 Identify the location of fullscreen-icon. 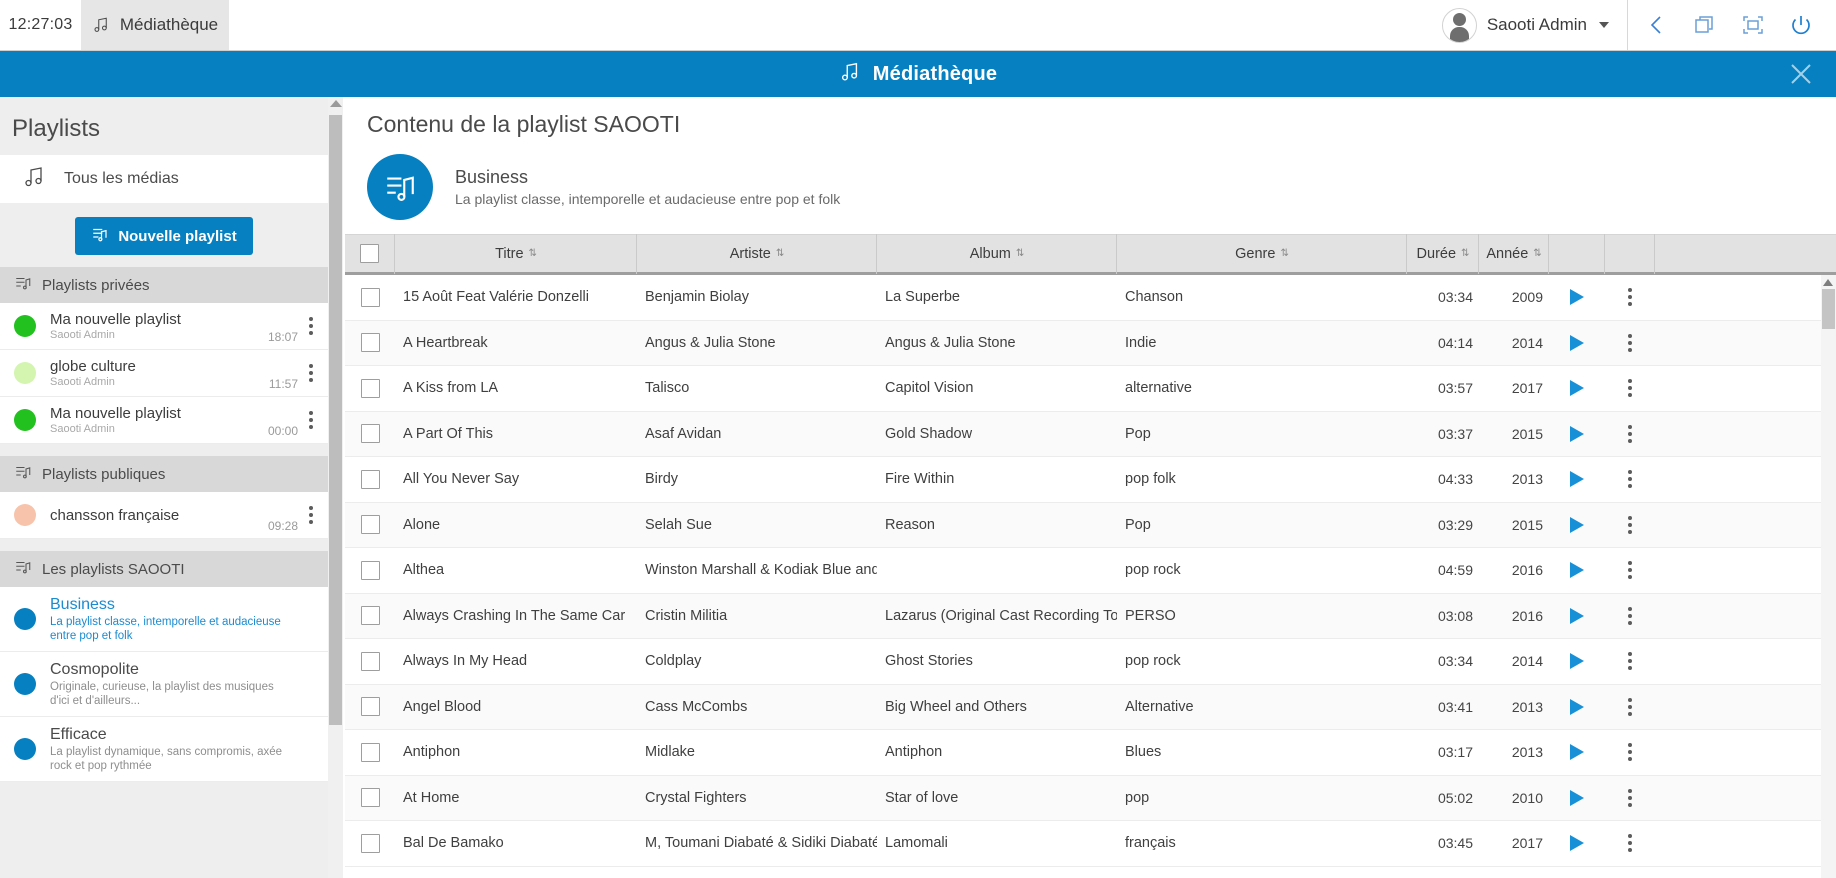
(1753, 25).